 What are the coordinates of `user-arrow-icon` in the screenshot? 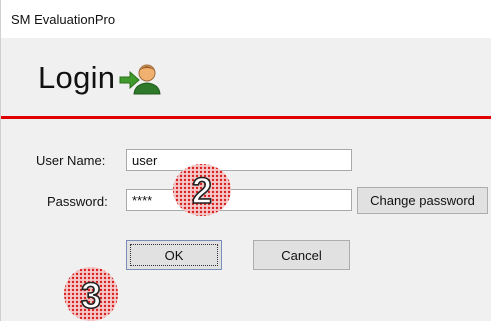 It's located at (140, 79).